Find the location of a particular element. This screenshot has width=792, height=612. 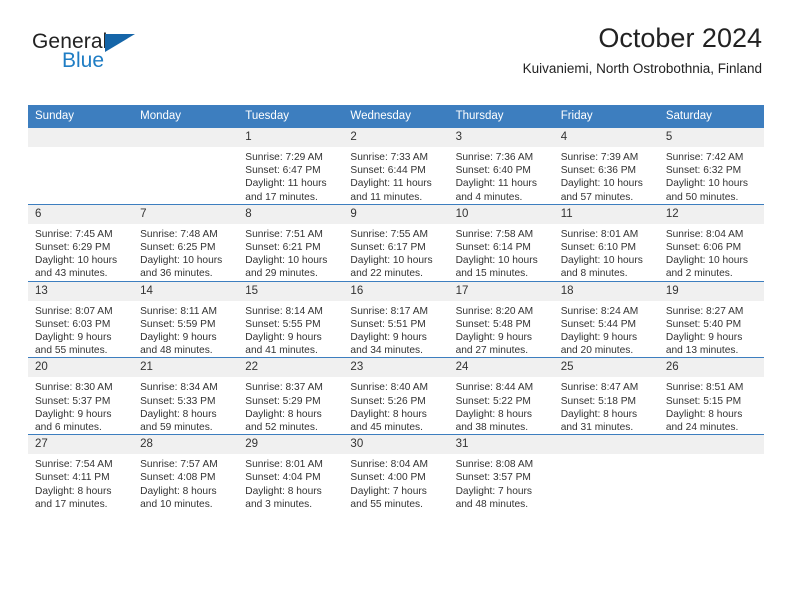

daylight-duration-line2: and 55 minutes. is located at coordinates (386, 504).